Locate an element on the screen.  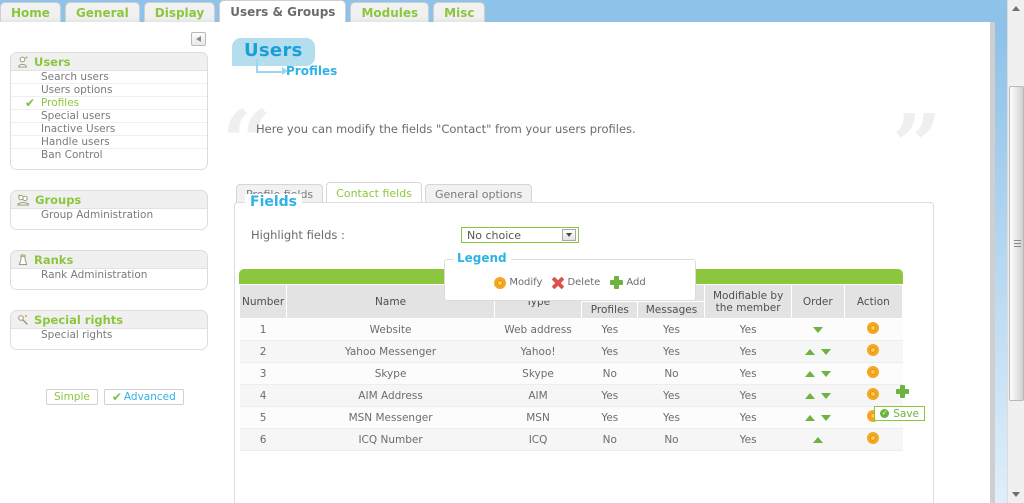
sidebar-item-label: Special rights is located at coordinates (77, 335).